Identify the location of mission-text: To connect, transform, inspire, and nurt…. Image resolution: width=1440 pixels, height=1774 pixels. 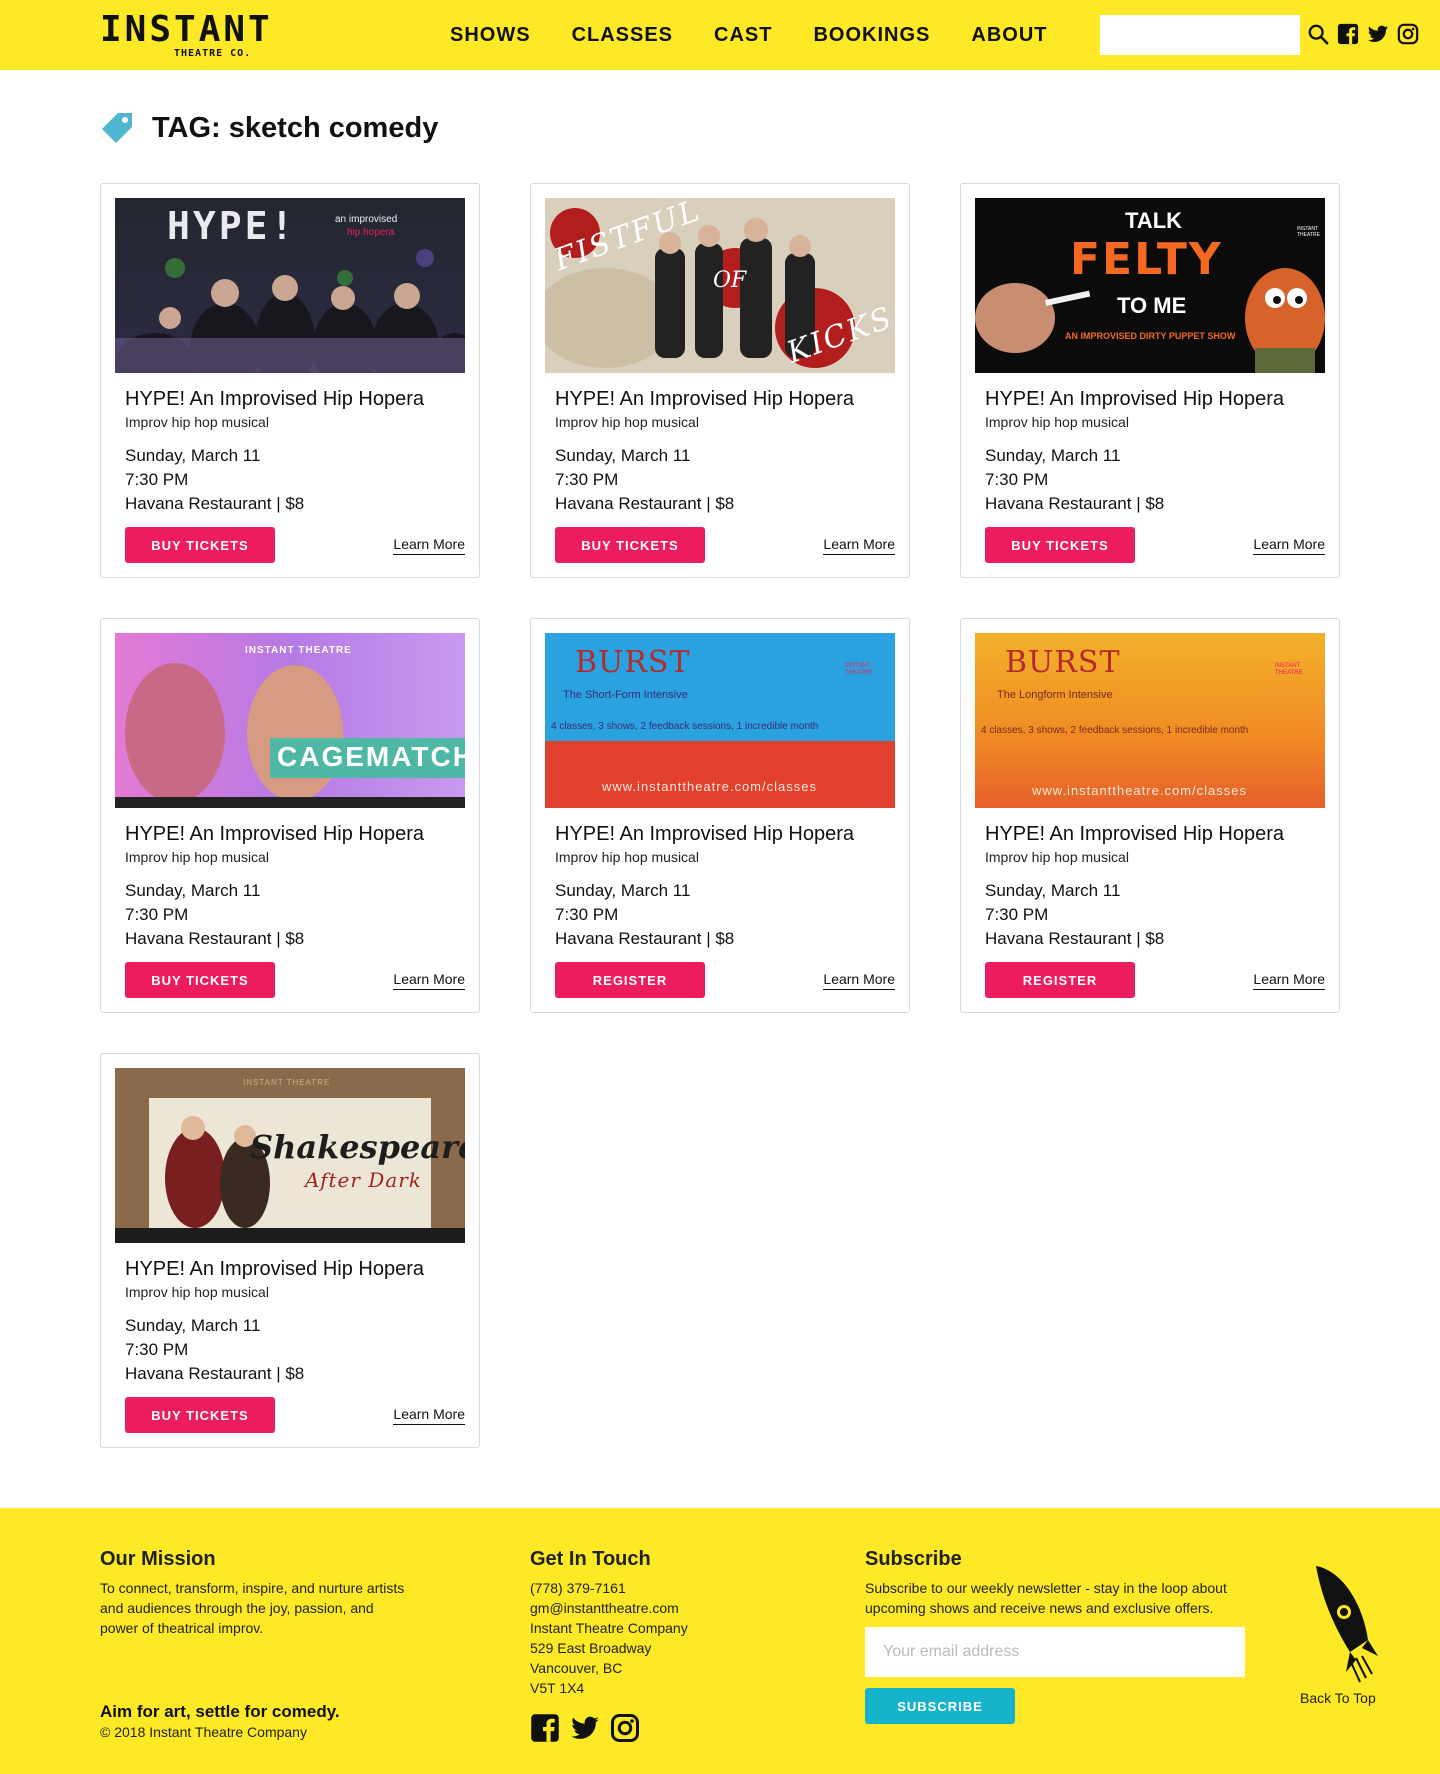
(252, 1608).